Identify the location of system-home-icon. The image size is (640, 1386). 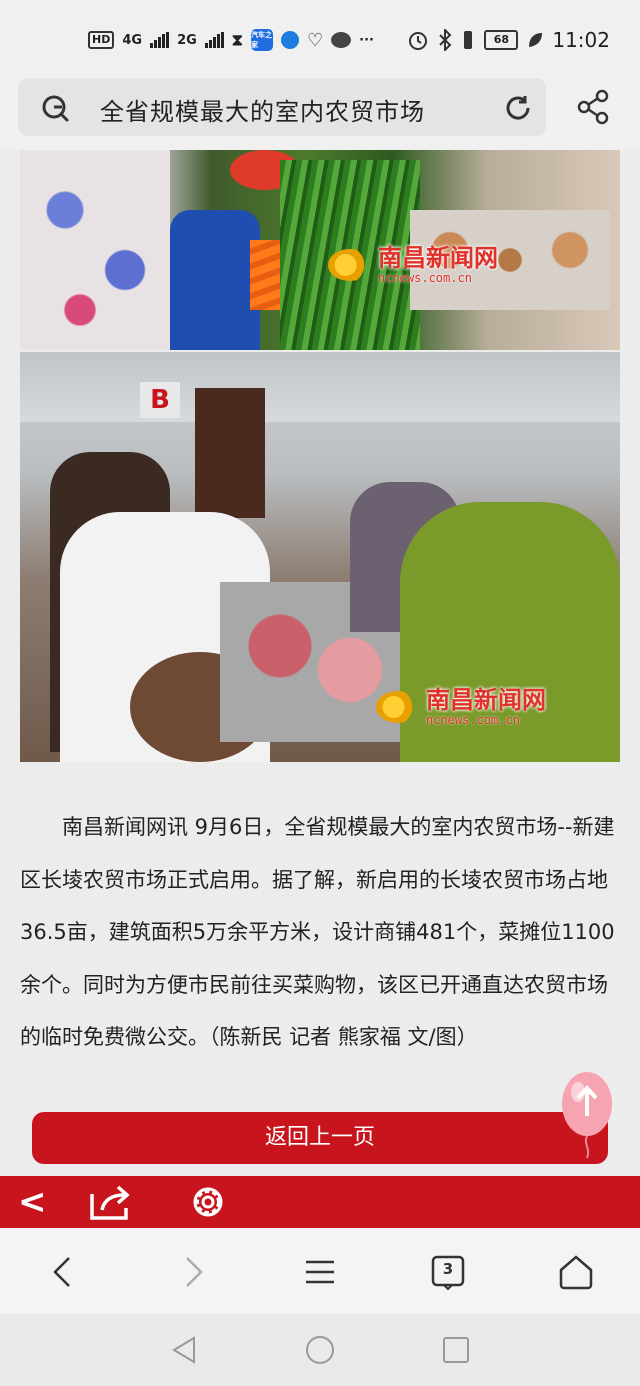
(320, 1350).